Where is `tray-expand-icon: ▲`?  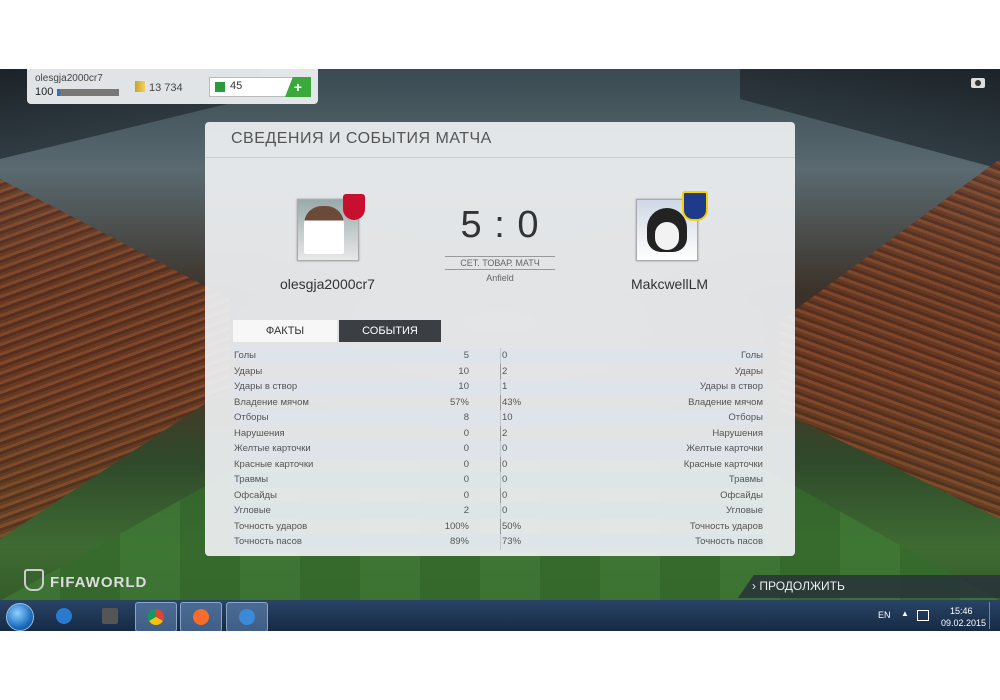
tray-expand-icon: ▲ is located at coordinates (905, 613).